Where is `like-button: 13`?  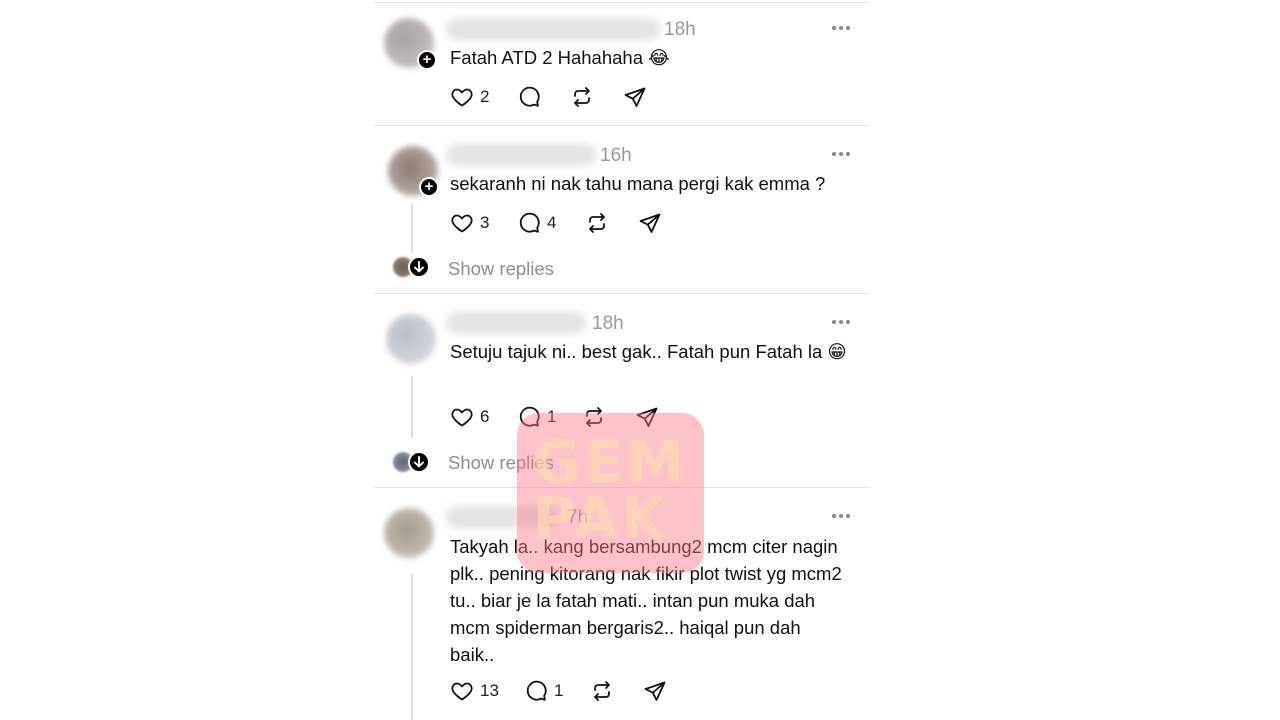
like-button: 13 is located at coordinates (474, 691).